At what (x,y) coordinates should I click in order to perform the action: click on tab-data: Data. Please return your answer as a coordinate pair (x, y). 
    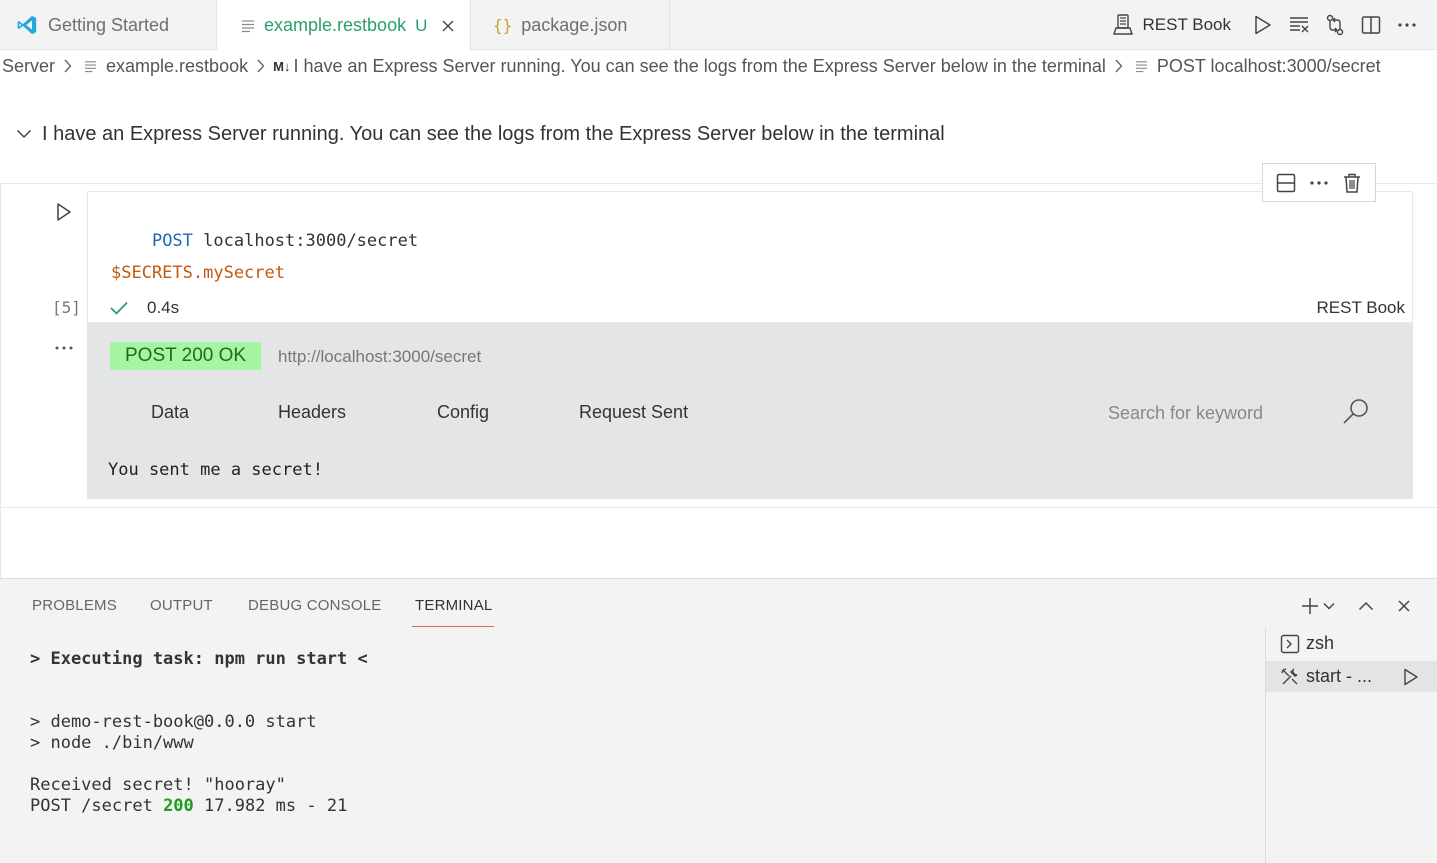
    Looking at the image, I should click on (170, 412).